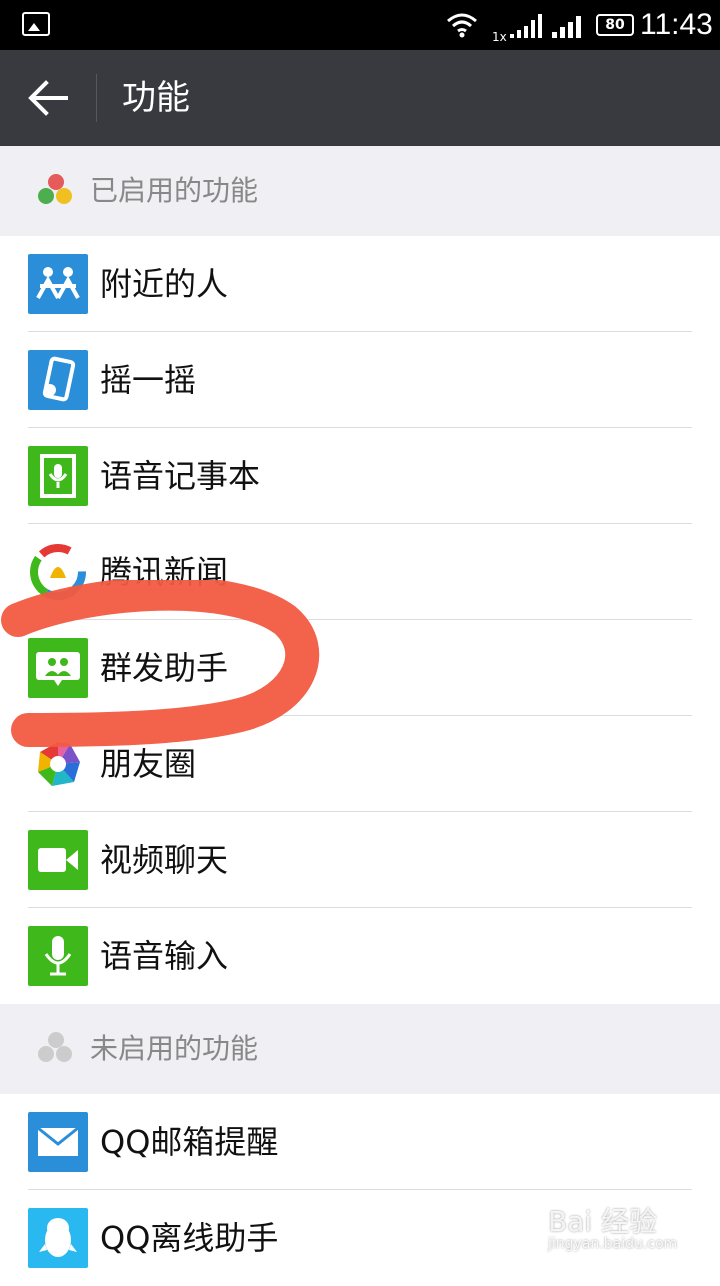  I want to click on wifi-icon, so click(462, 25).